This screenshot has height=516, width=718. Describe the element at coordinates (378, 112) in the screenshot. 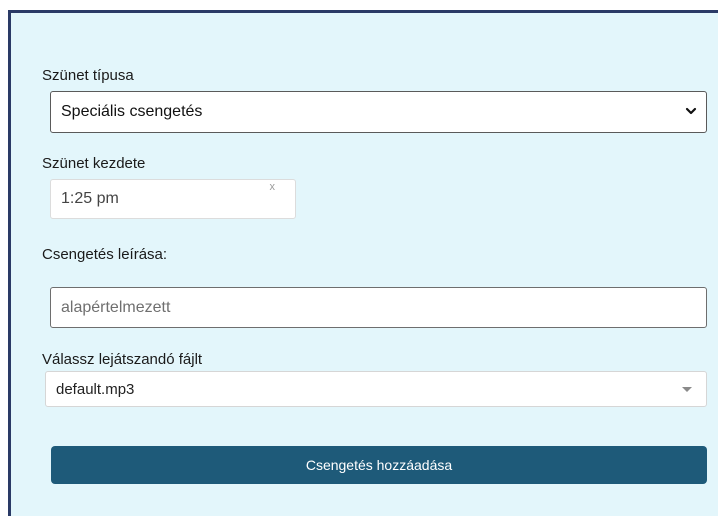

I see `break-type-select: Speciális csengetés` at that location.